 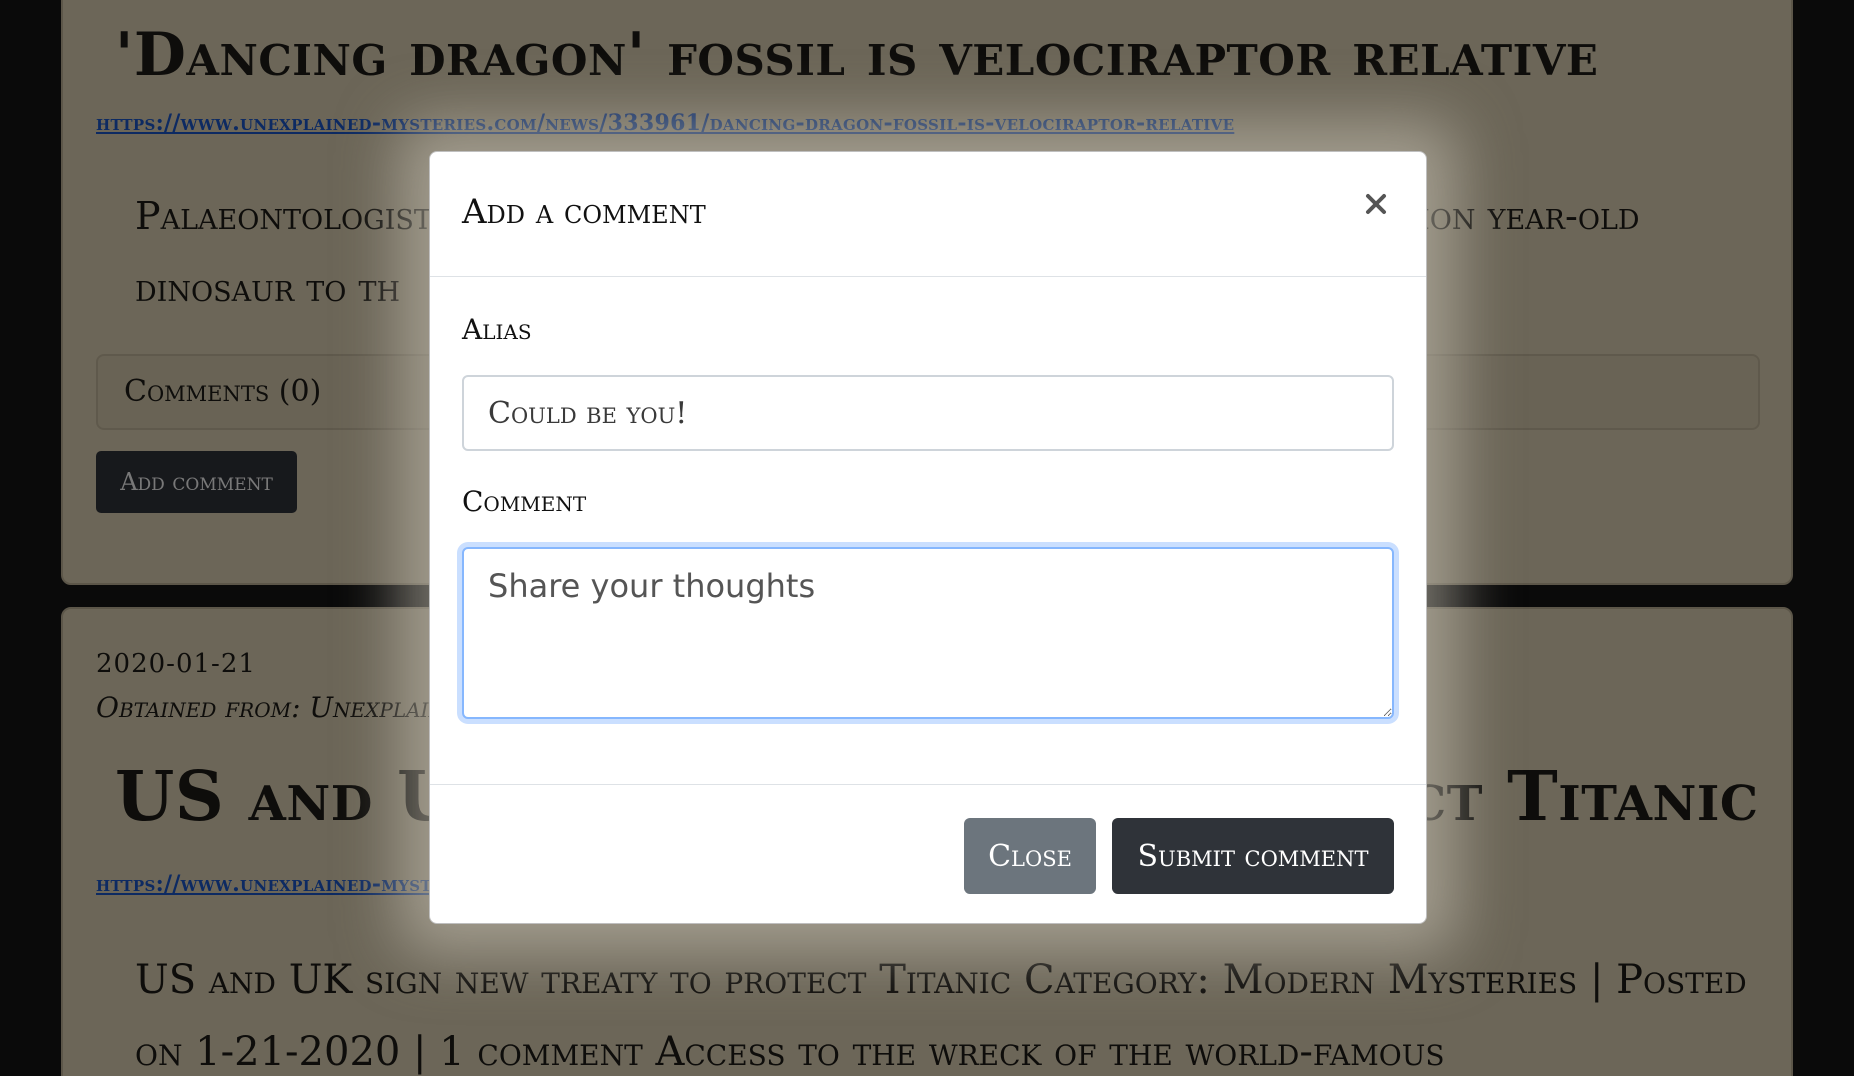 What do you see at coordinates (524, 501) in the screenshot?
I see `comment-label: Comment` at bounding box center [524, 501].